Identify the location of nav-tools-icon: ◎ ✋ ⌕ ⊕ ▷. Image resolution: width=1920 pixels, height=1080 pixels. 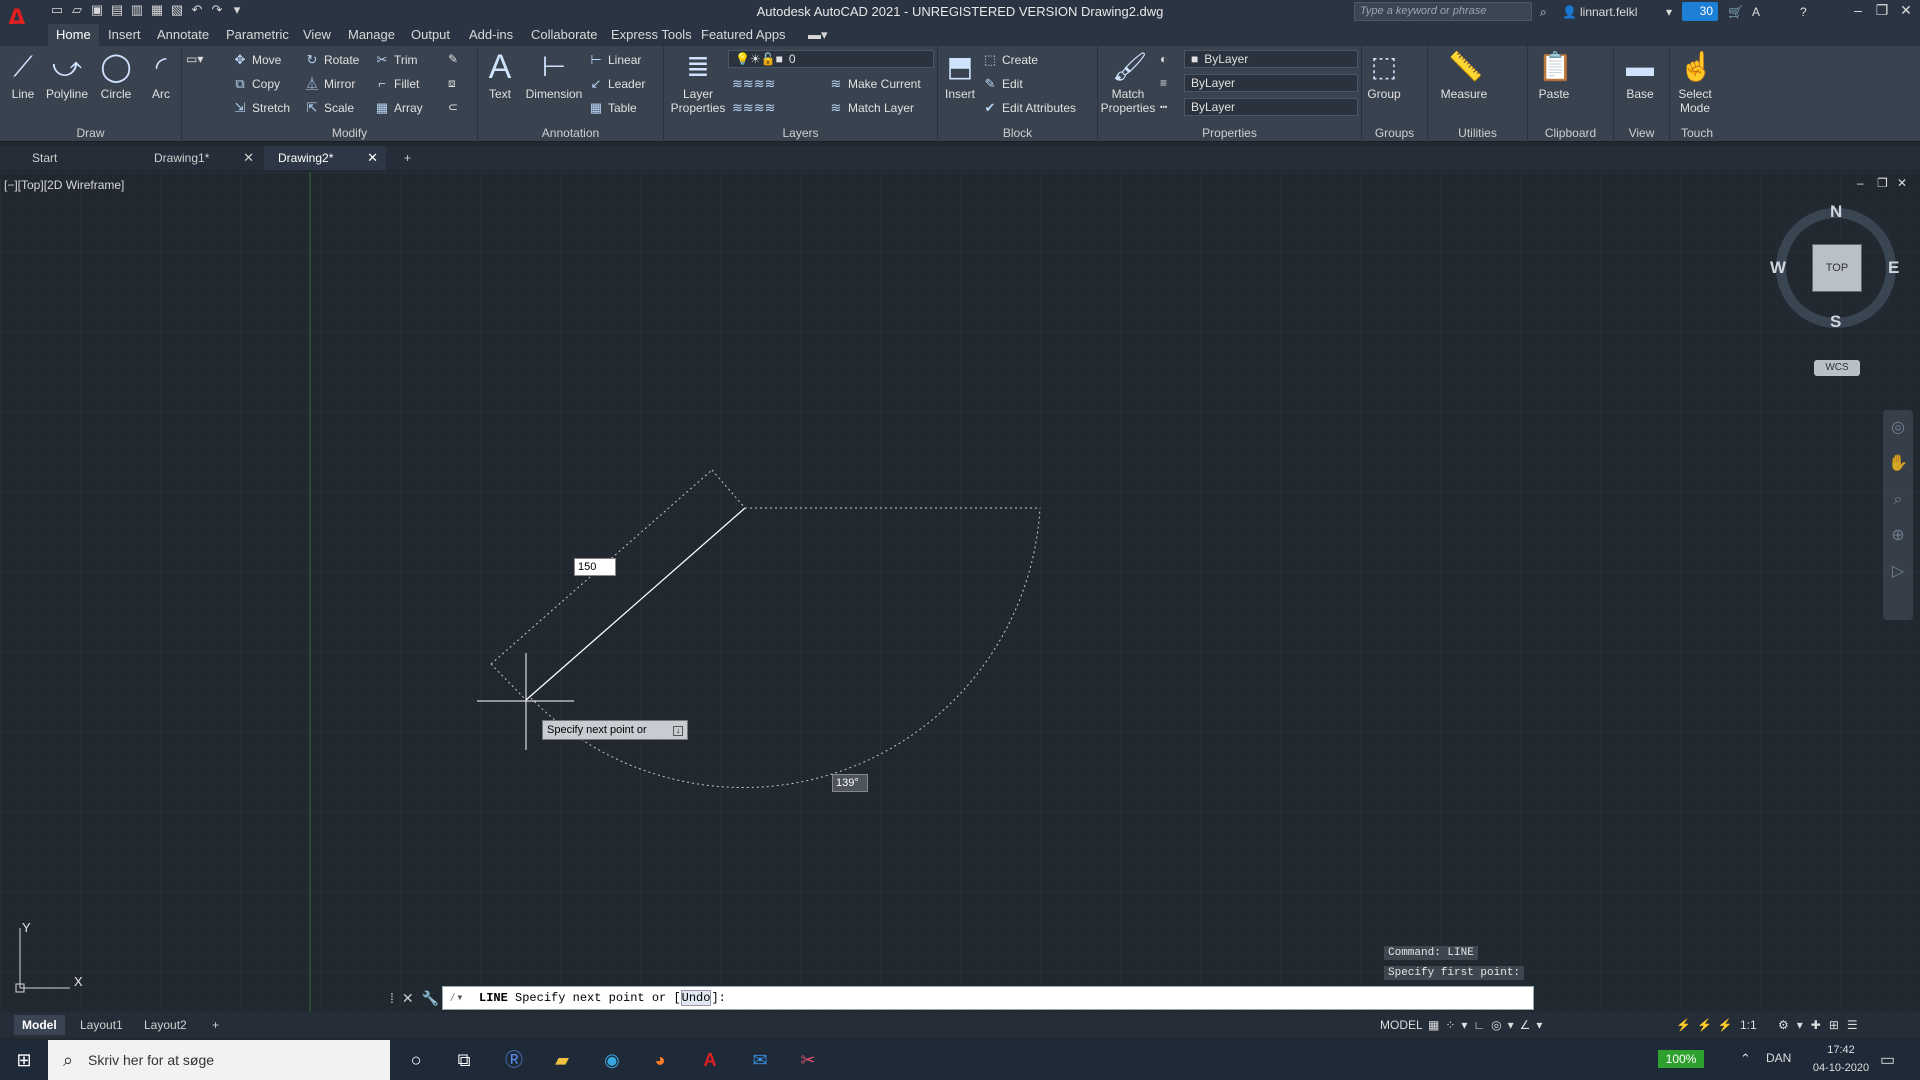
(1898, 500).